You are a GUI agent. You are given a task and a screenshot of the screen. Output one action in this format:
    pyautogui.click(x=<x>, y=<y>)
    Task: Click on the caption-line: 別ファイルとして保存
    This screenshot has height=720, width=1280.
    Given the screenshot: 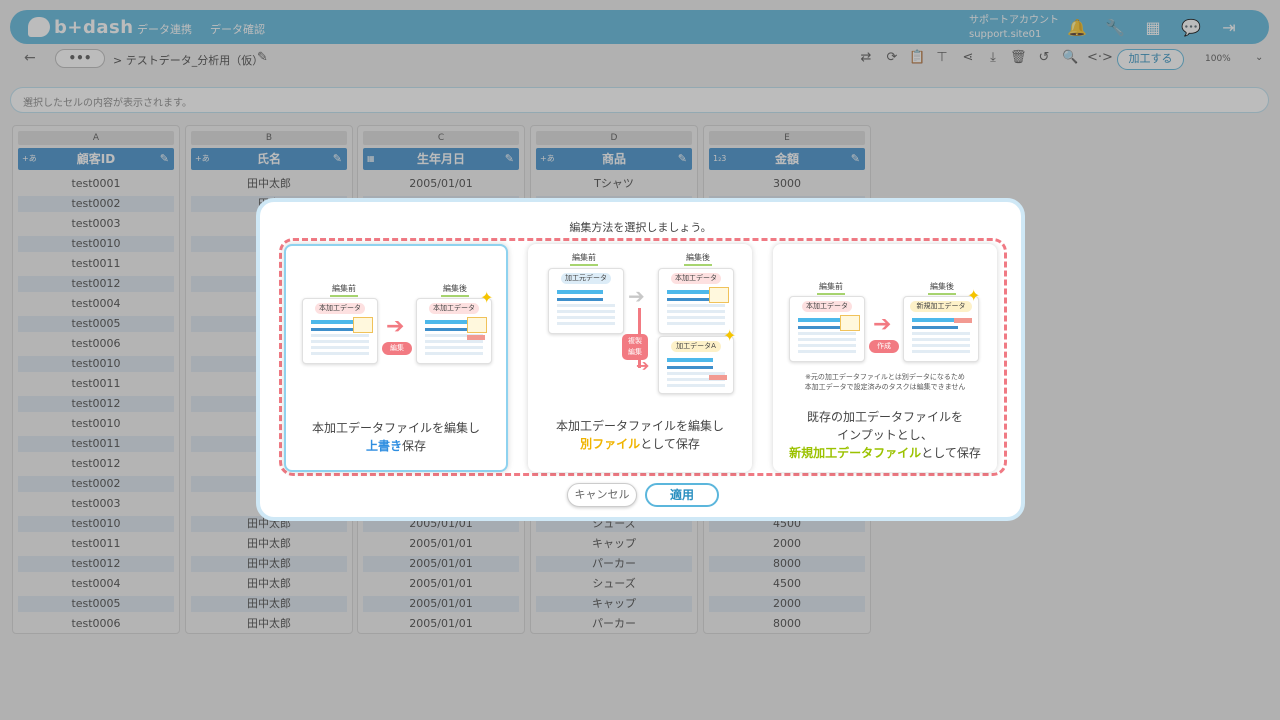 What is the action you would take?
    pyautogui.click(x=640, y=444)
    